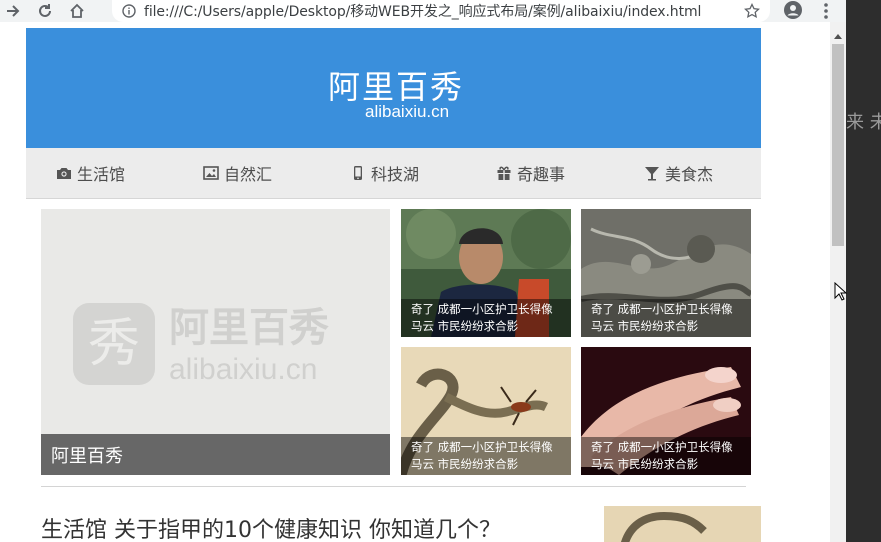  I want to click on kebab-menu-icon, so click(826, 11).